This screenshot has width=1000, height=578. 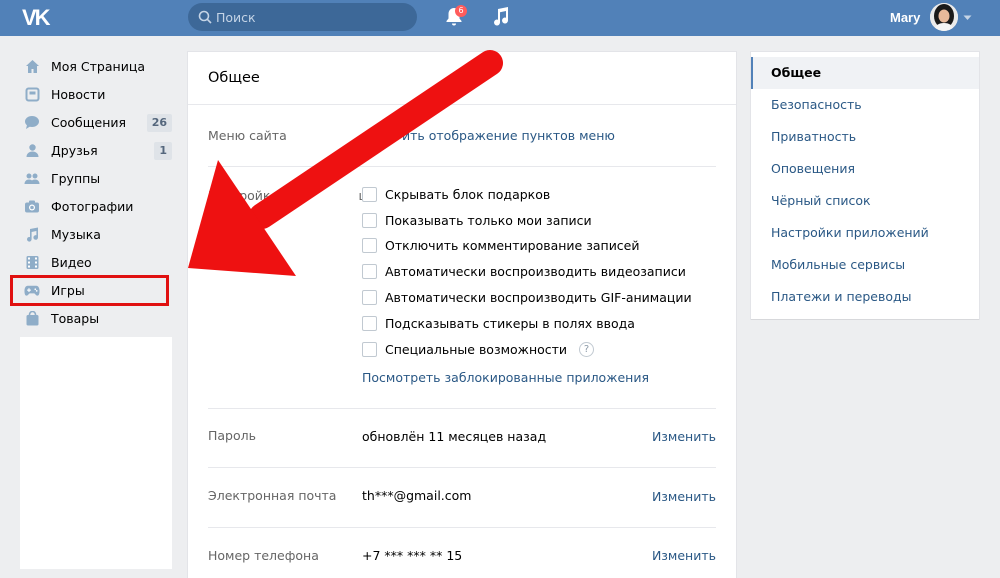 What do you see at coordinates (94, 262) in the screenshot?
I see `sidebar-item-video: Видео` at bounding box center [94, 262].